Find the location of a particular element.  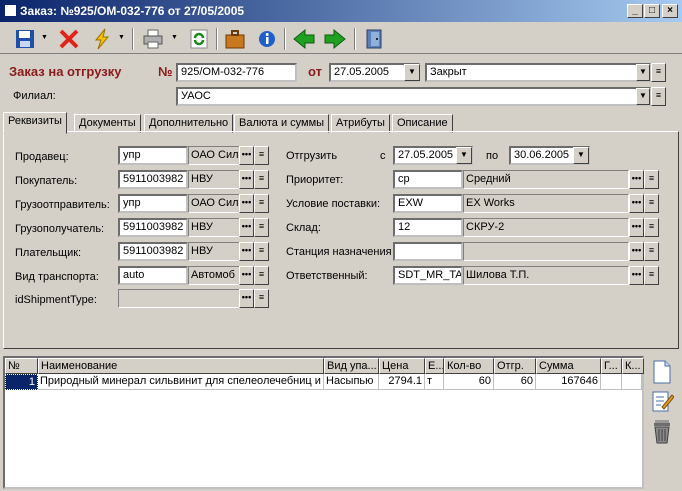

responsible-ellipsis-button: ••• is located at coordinates (636, 275).